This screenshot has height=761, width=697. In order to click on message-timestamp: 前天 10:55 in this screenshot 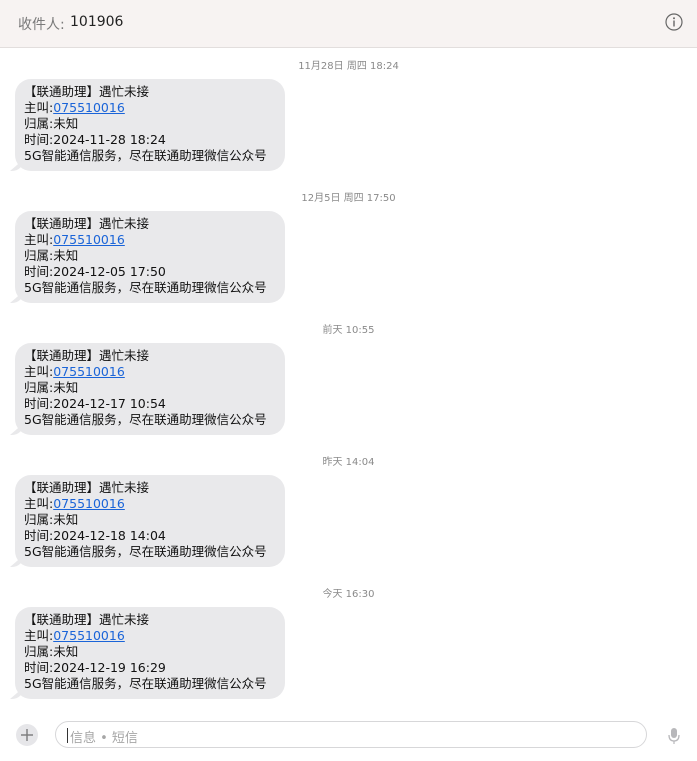, I will do `click(348, 330)`.